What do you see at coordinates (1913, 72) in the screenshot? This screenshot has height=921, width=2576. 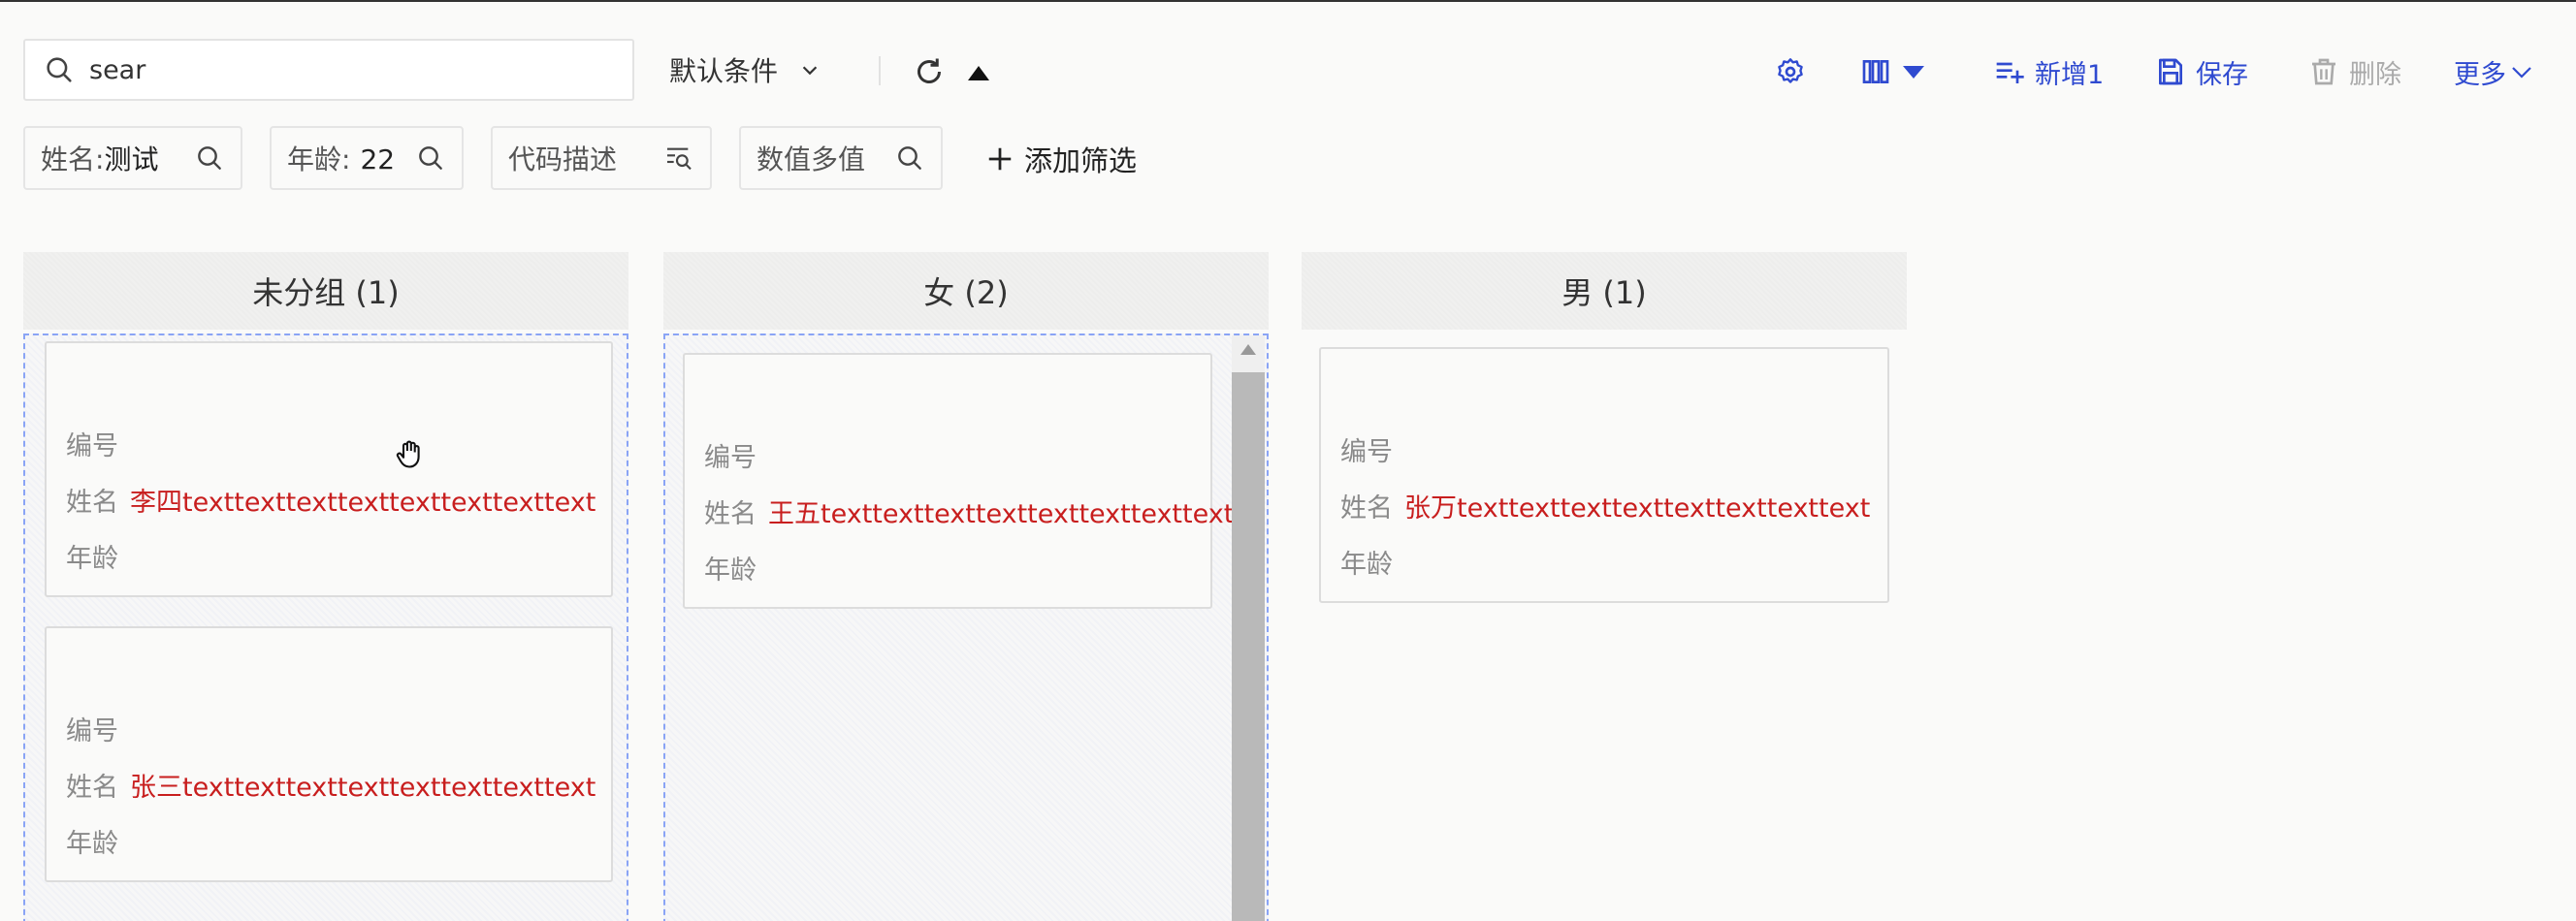 I see `caret-down-icon` at bounding box center [1913, 72].